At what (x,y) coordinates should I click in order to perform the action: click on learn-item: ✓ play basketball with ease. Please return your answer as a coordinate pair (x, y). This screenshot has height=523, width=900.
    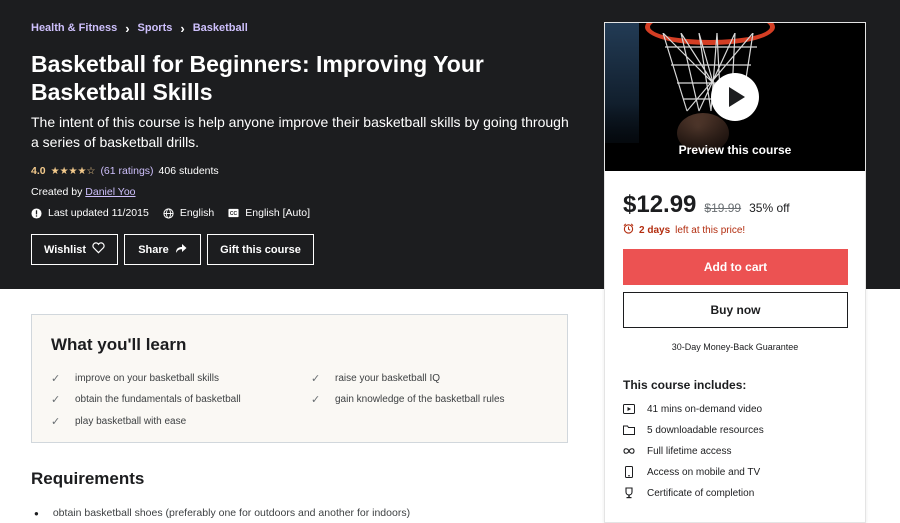
    Looking at the image, I should click on (118, 421).